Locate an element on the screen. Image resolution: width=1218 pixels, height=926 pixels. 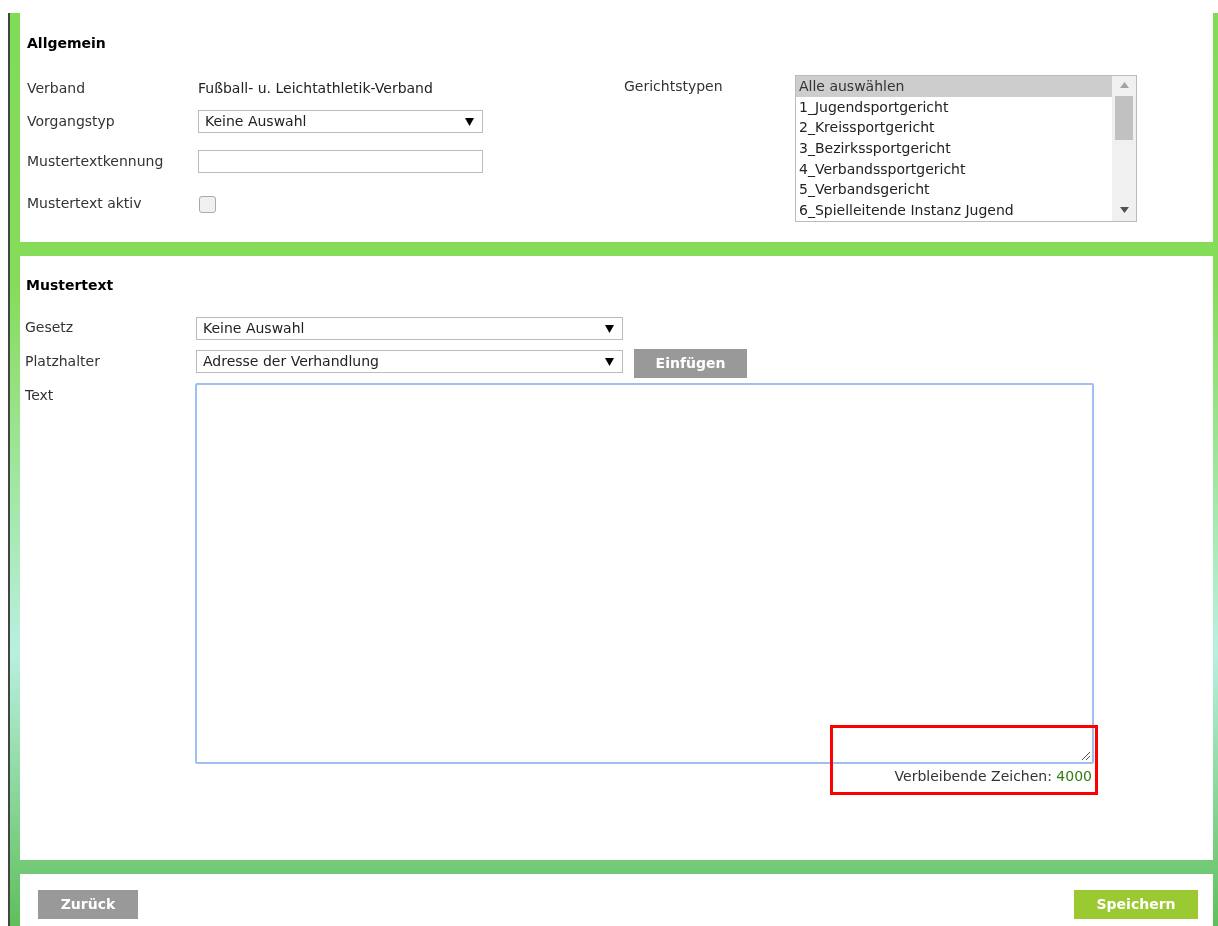
resize-grip-icon is located at coordinates (1086, 756).